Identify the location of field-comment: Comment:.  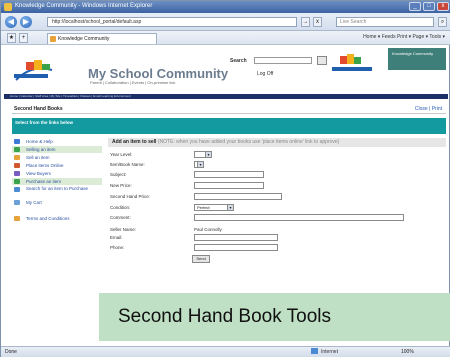
(275, 218).